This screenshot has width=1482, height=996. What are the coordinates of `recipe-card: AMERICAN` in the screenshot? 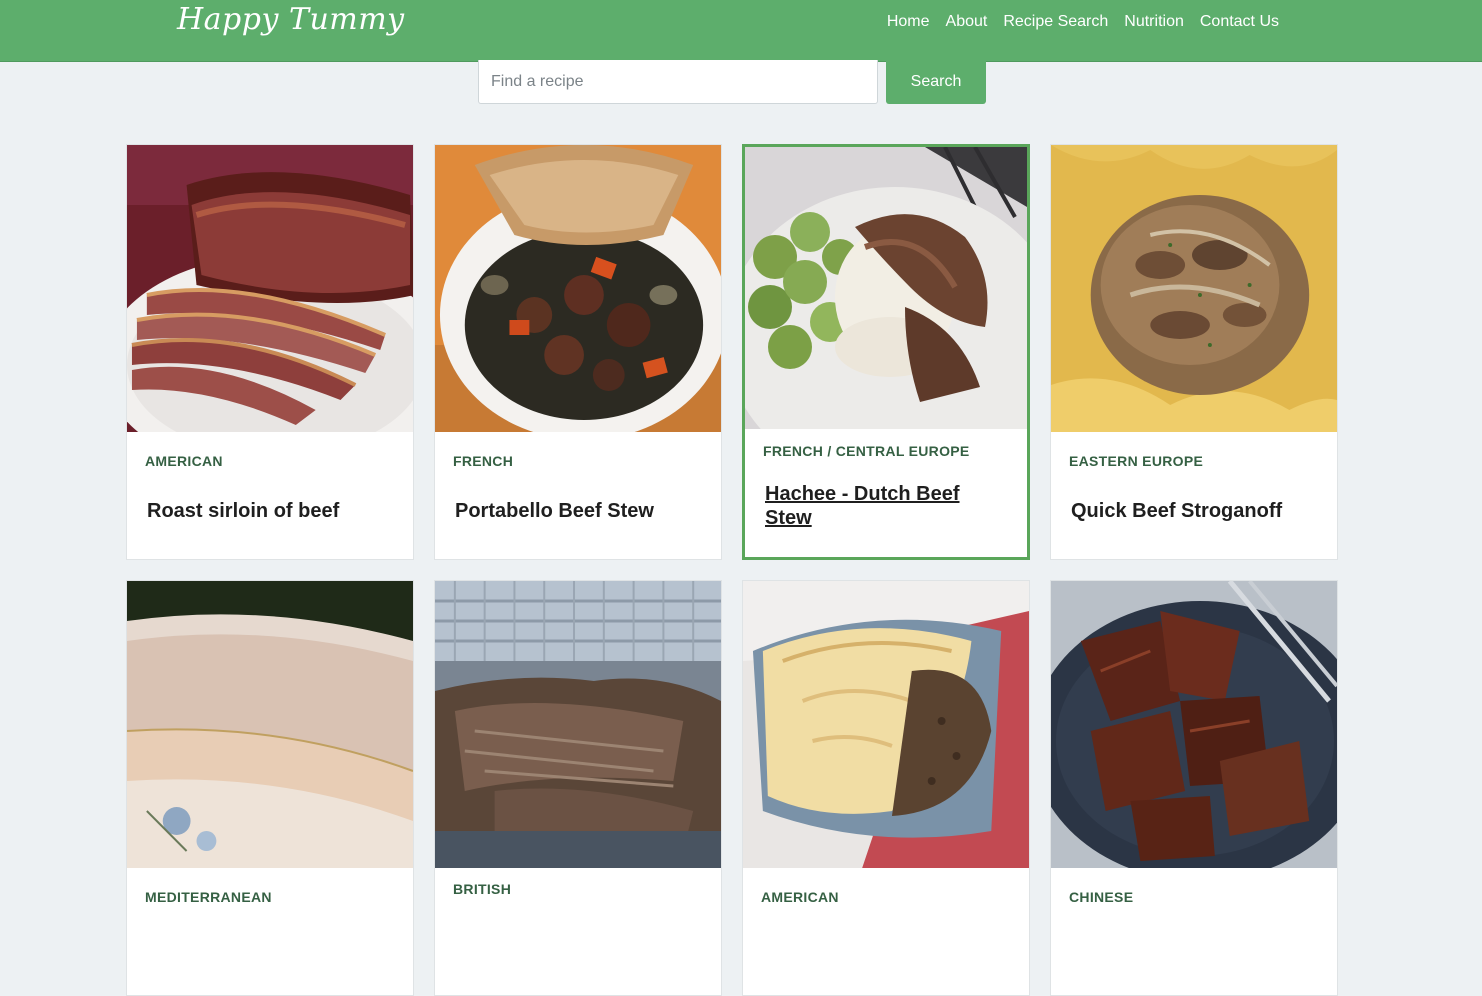 It's located at (886, 788).